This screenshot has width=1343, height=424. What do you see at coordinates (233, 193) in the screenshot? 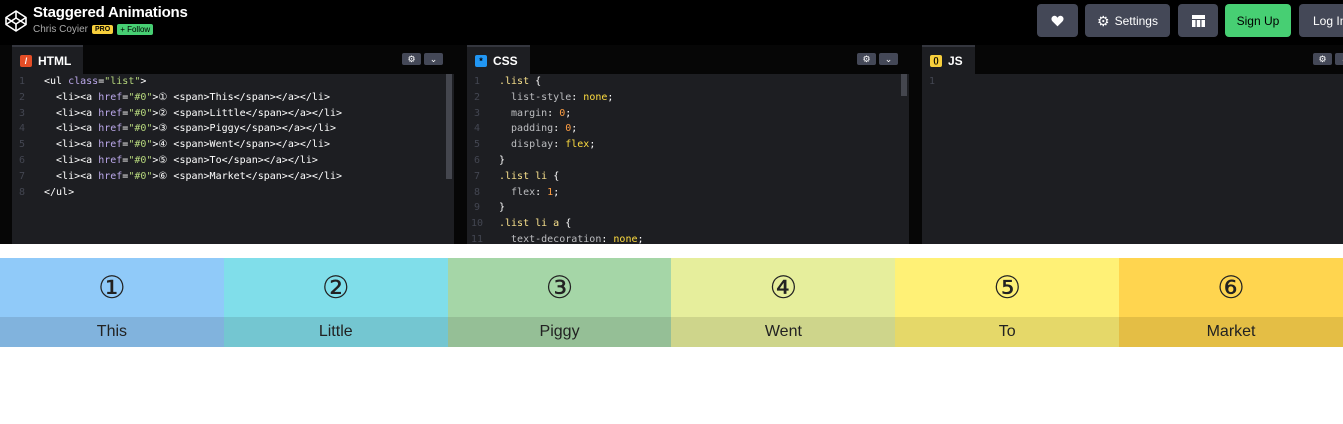
I see `code-line: 8 </ul>` at bounding box center [233, 193].